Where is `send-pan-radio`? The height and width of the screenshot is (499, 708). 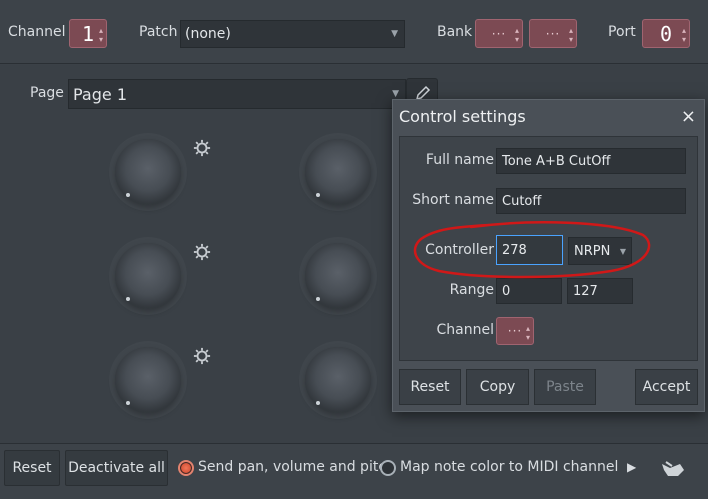
send-pan-radio is located at coordinates (186, 468).